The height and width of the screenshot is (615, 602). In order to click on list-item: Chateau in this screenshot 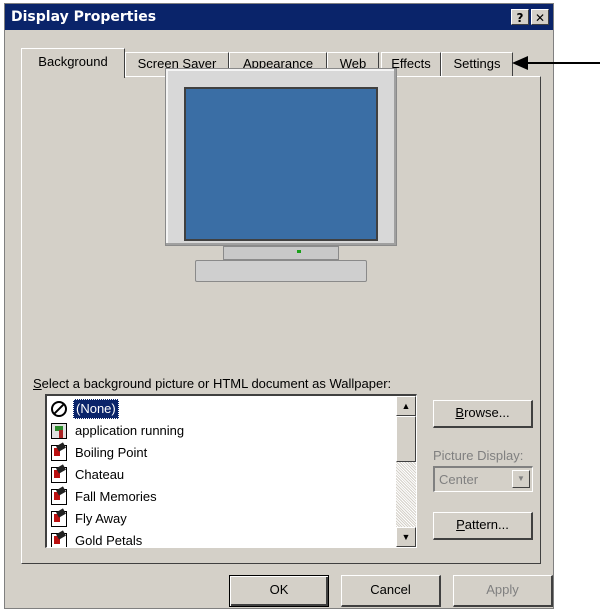, I will do `click(221, 475)`.